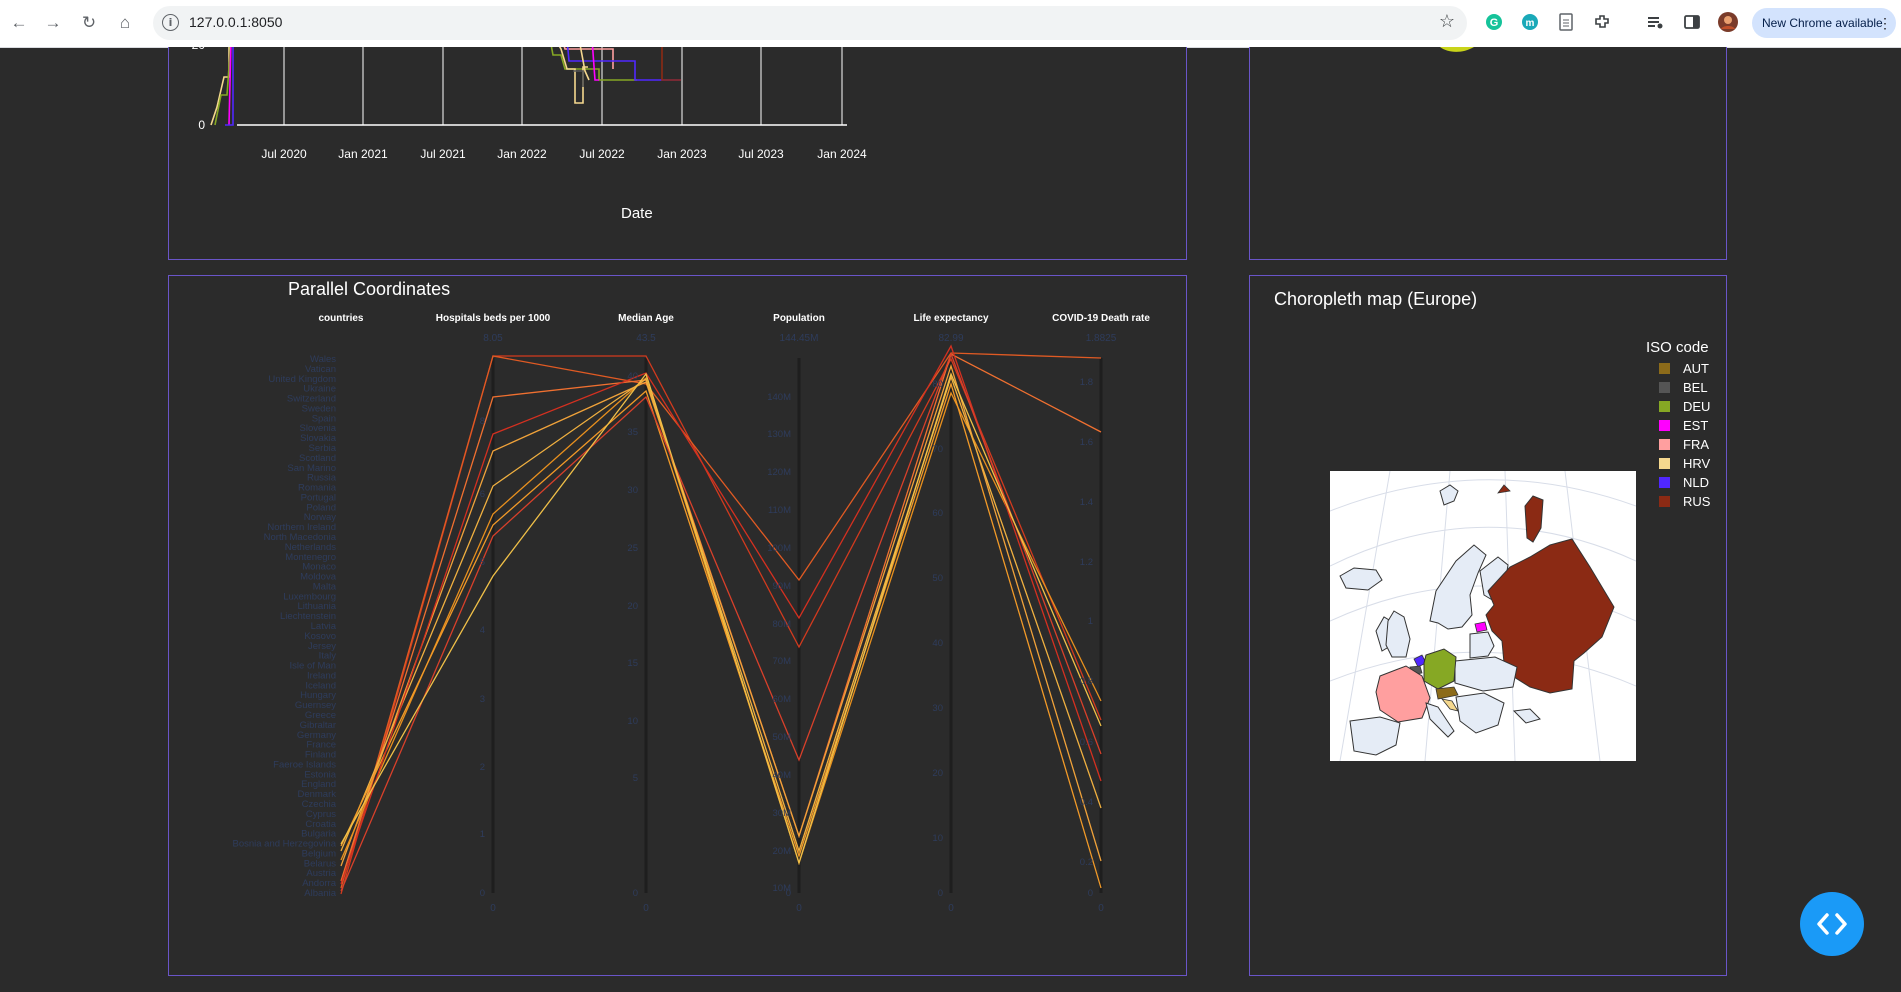  What do you see at coordinates (1403, 694) in the screenshot?
I see `france-shape` at bounding box center [1403, 694].